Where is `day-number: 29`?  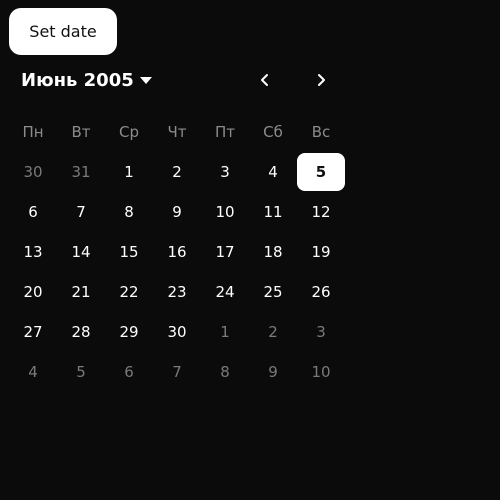
day-number: 29 is located at coordinates (129, 332).